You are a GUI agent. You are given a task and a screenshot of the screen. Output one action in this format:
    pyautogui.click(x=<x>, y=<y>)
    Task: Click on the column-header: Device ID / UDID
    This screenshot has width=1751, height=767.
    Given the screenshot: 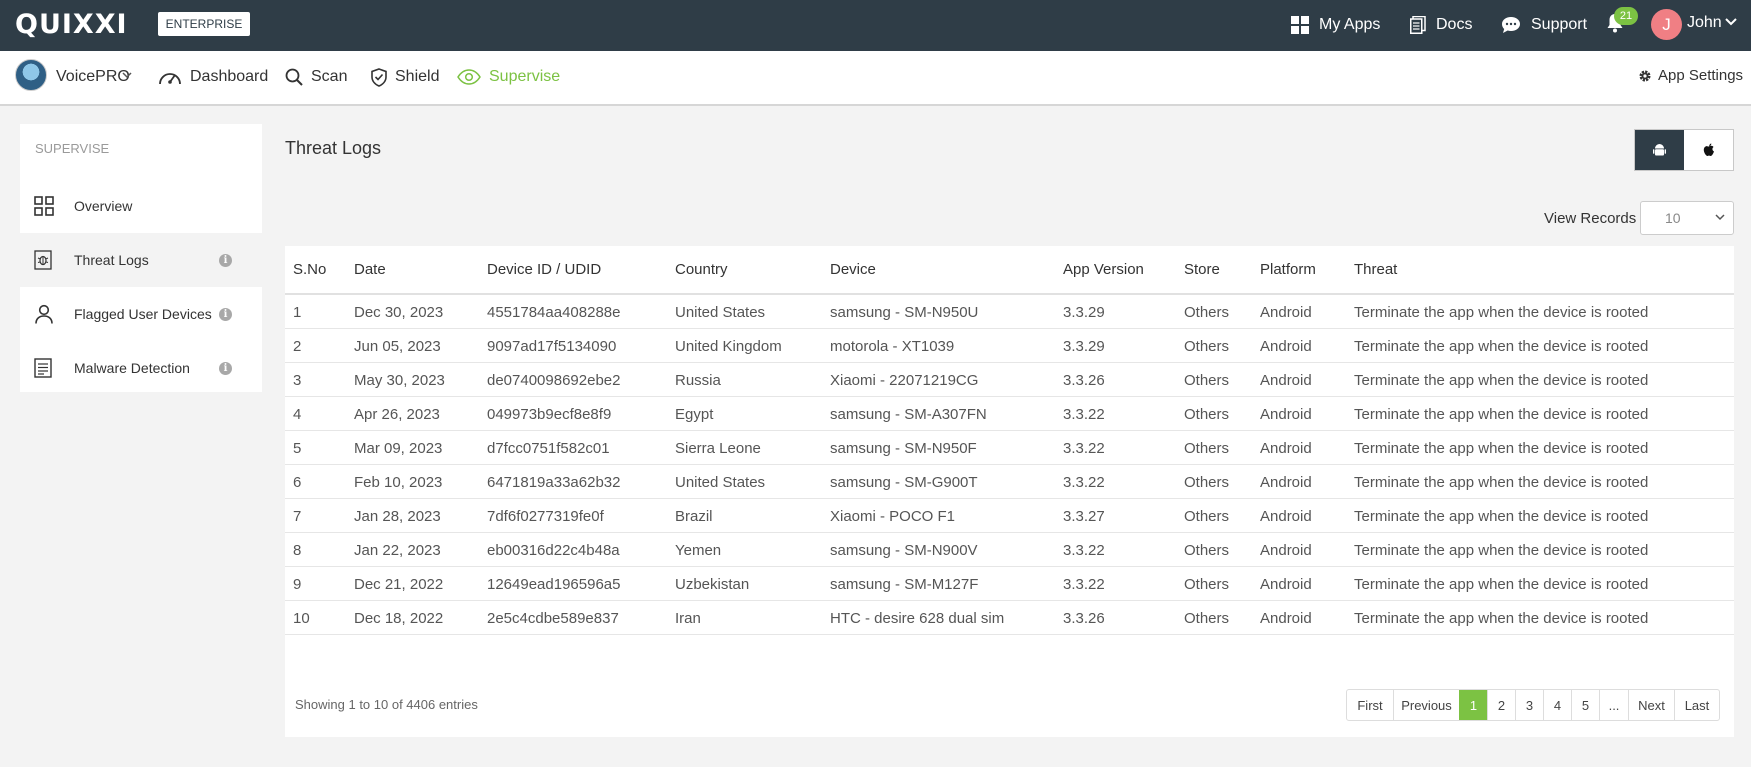 What is the action you would take?
    pyautogui.click(x=544, y=269)
    